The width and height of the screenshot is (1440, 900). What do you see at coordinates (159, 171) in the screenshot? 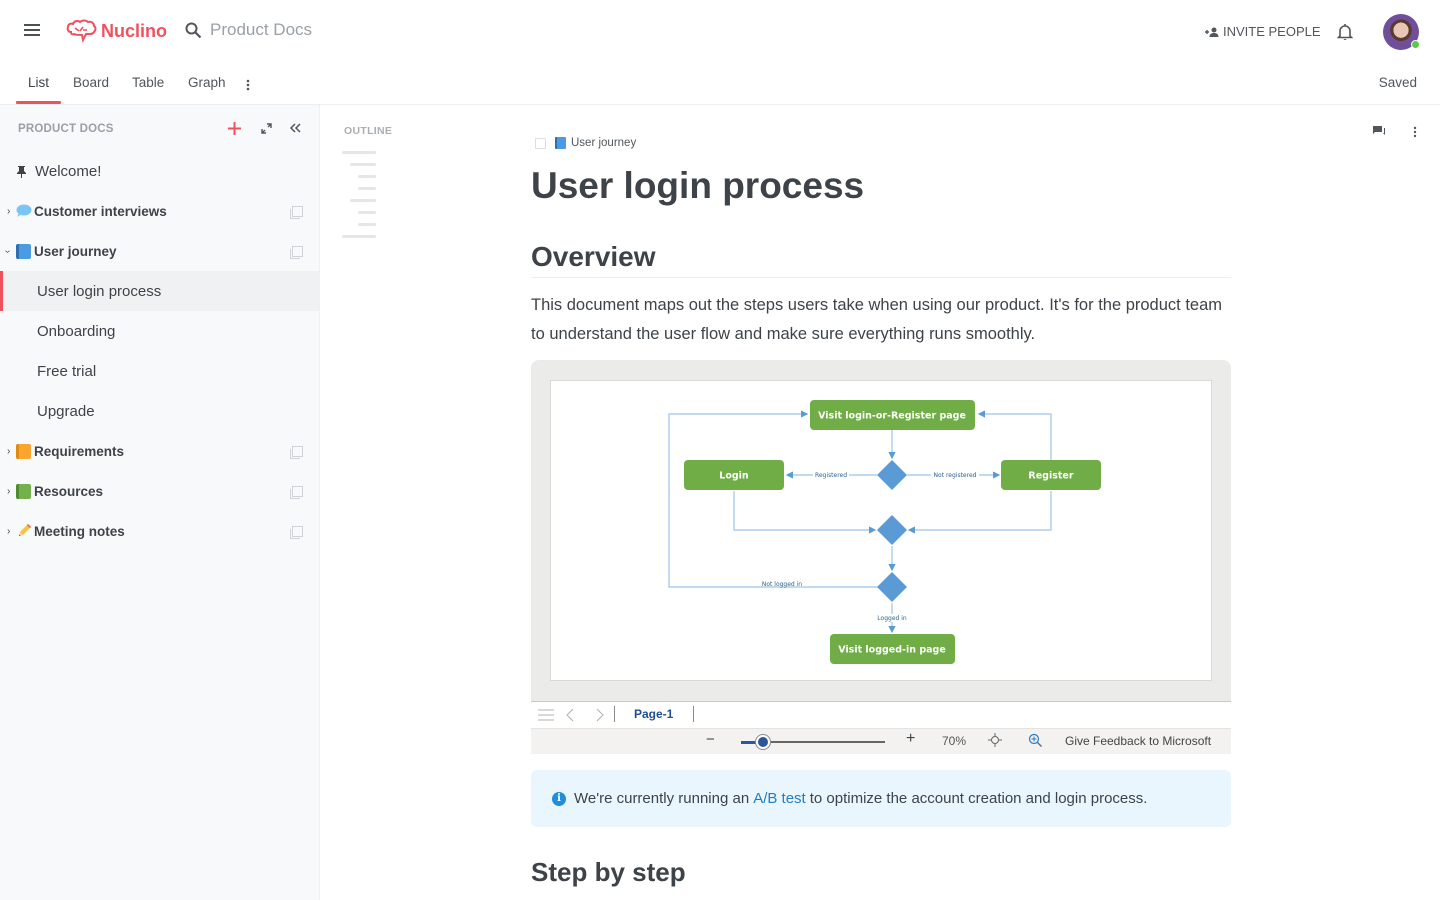
I see `sidebar-item-welcome: Welcome!` at bounding box center [159, 171].